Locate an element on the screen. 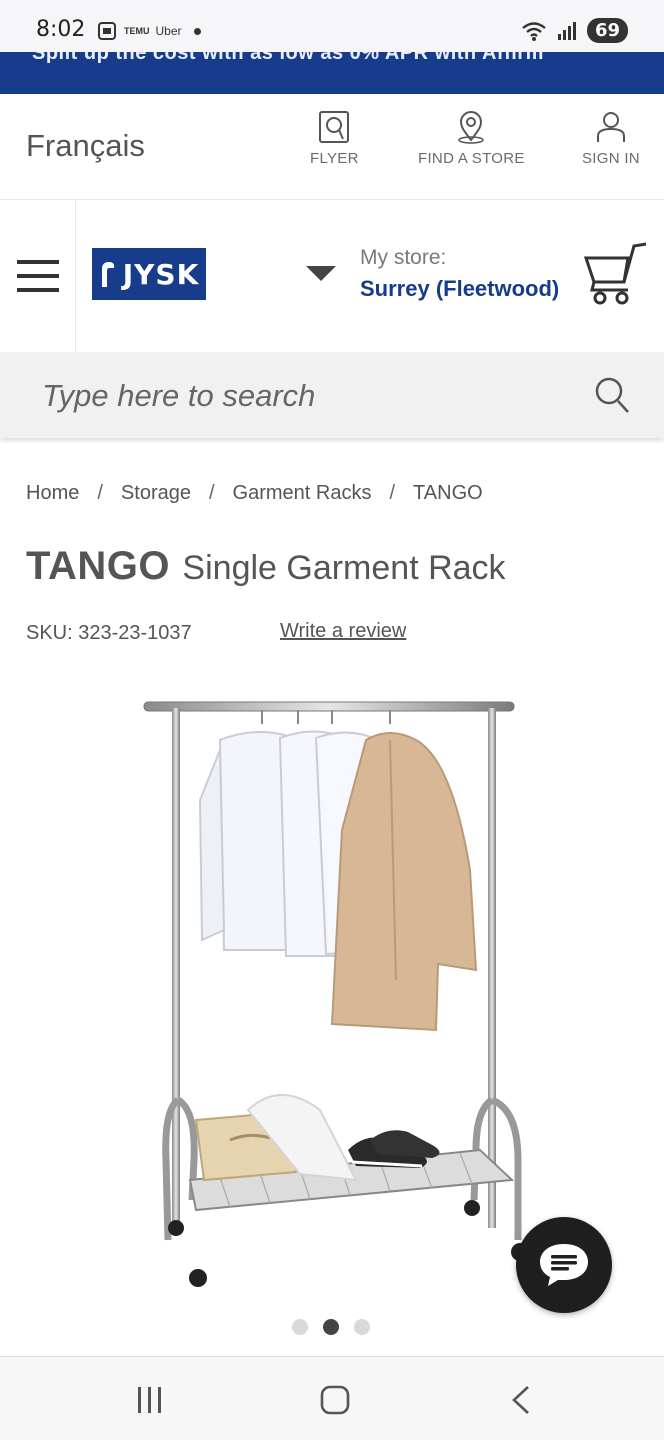 The image size is (664, 1440). product-sku: SKU: 323-23-1037 is located at coordinates (109, 633).